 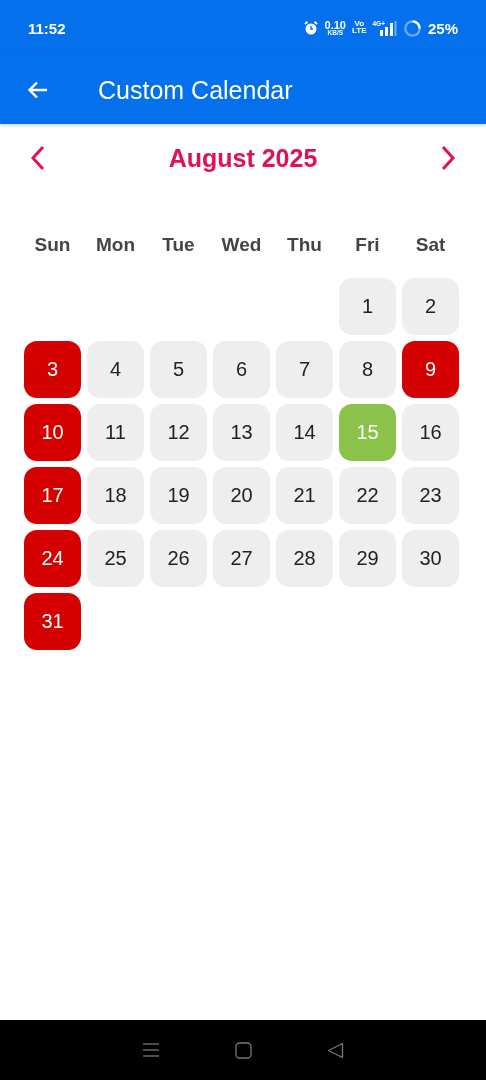 I want to click on battery-percent: 25%, so click(x=442, y=28).